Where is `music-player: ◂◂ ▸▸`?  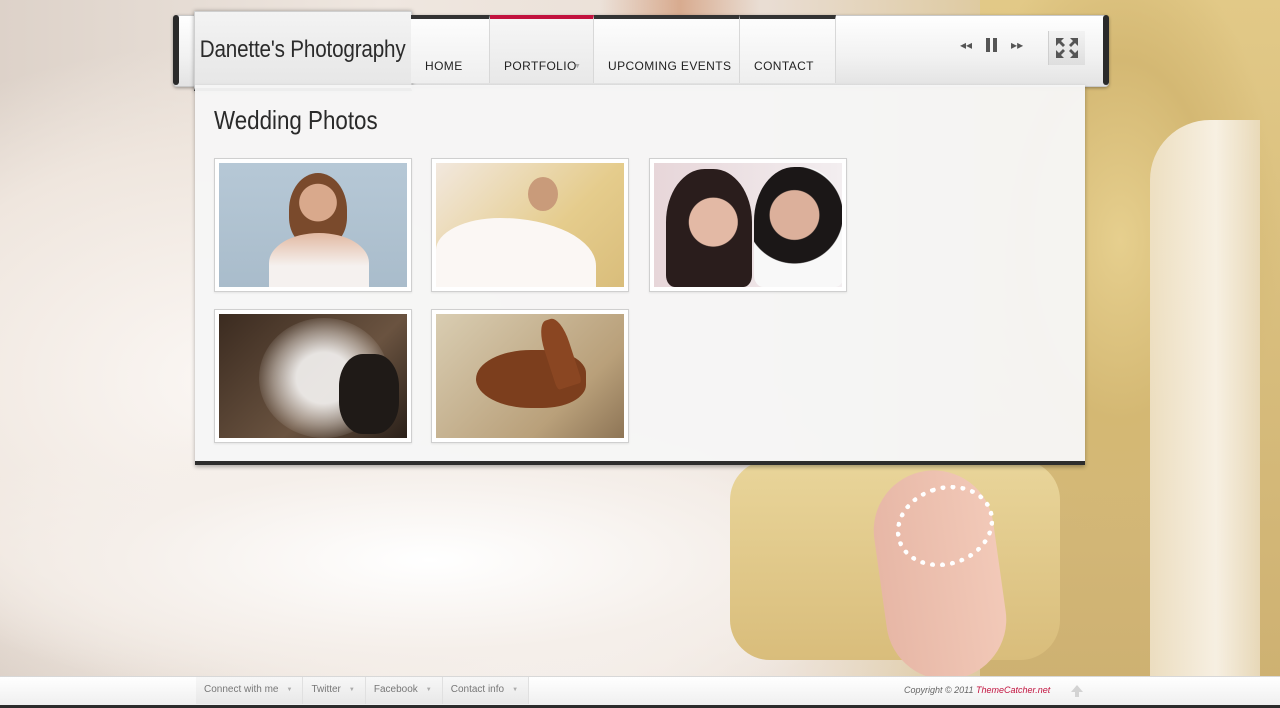
music-player: ◂◂ ▸▸ is located at coordinates (991, 45).